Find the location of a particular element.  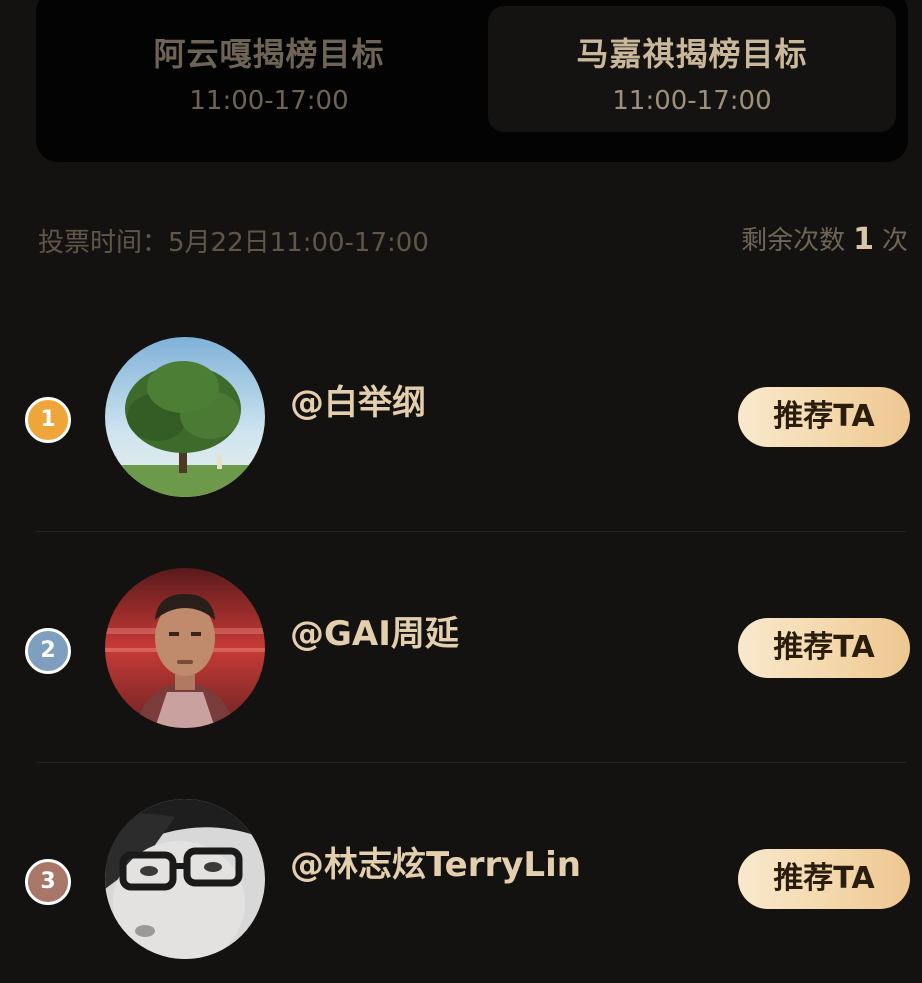

tab-ayunga: 阿云嘎揭榜目标 11:00-17:00 is located at coordinates (269, 69).